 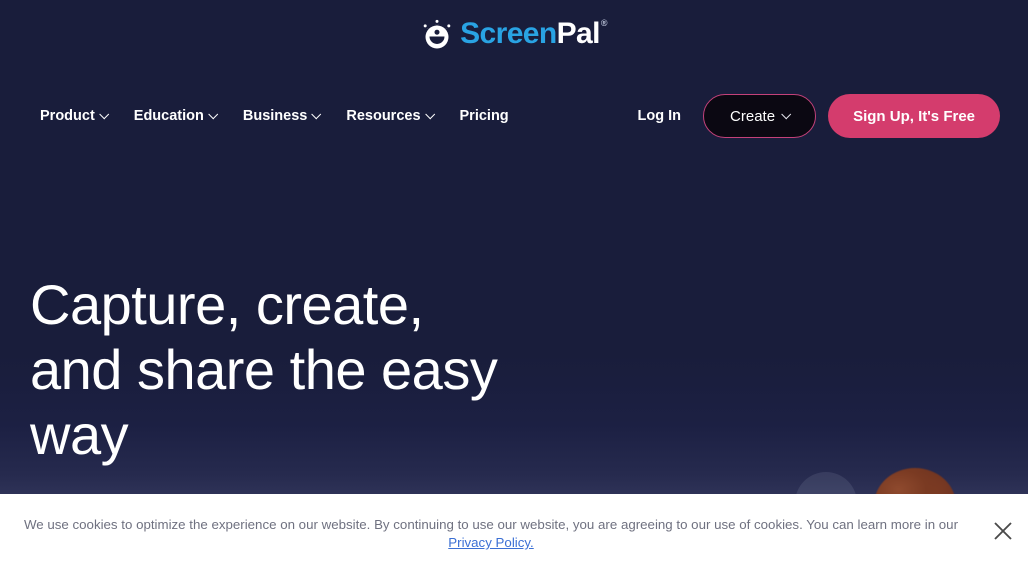 I want to click on nav-item-label: Education, so click(x=168, y=116).